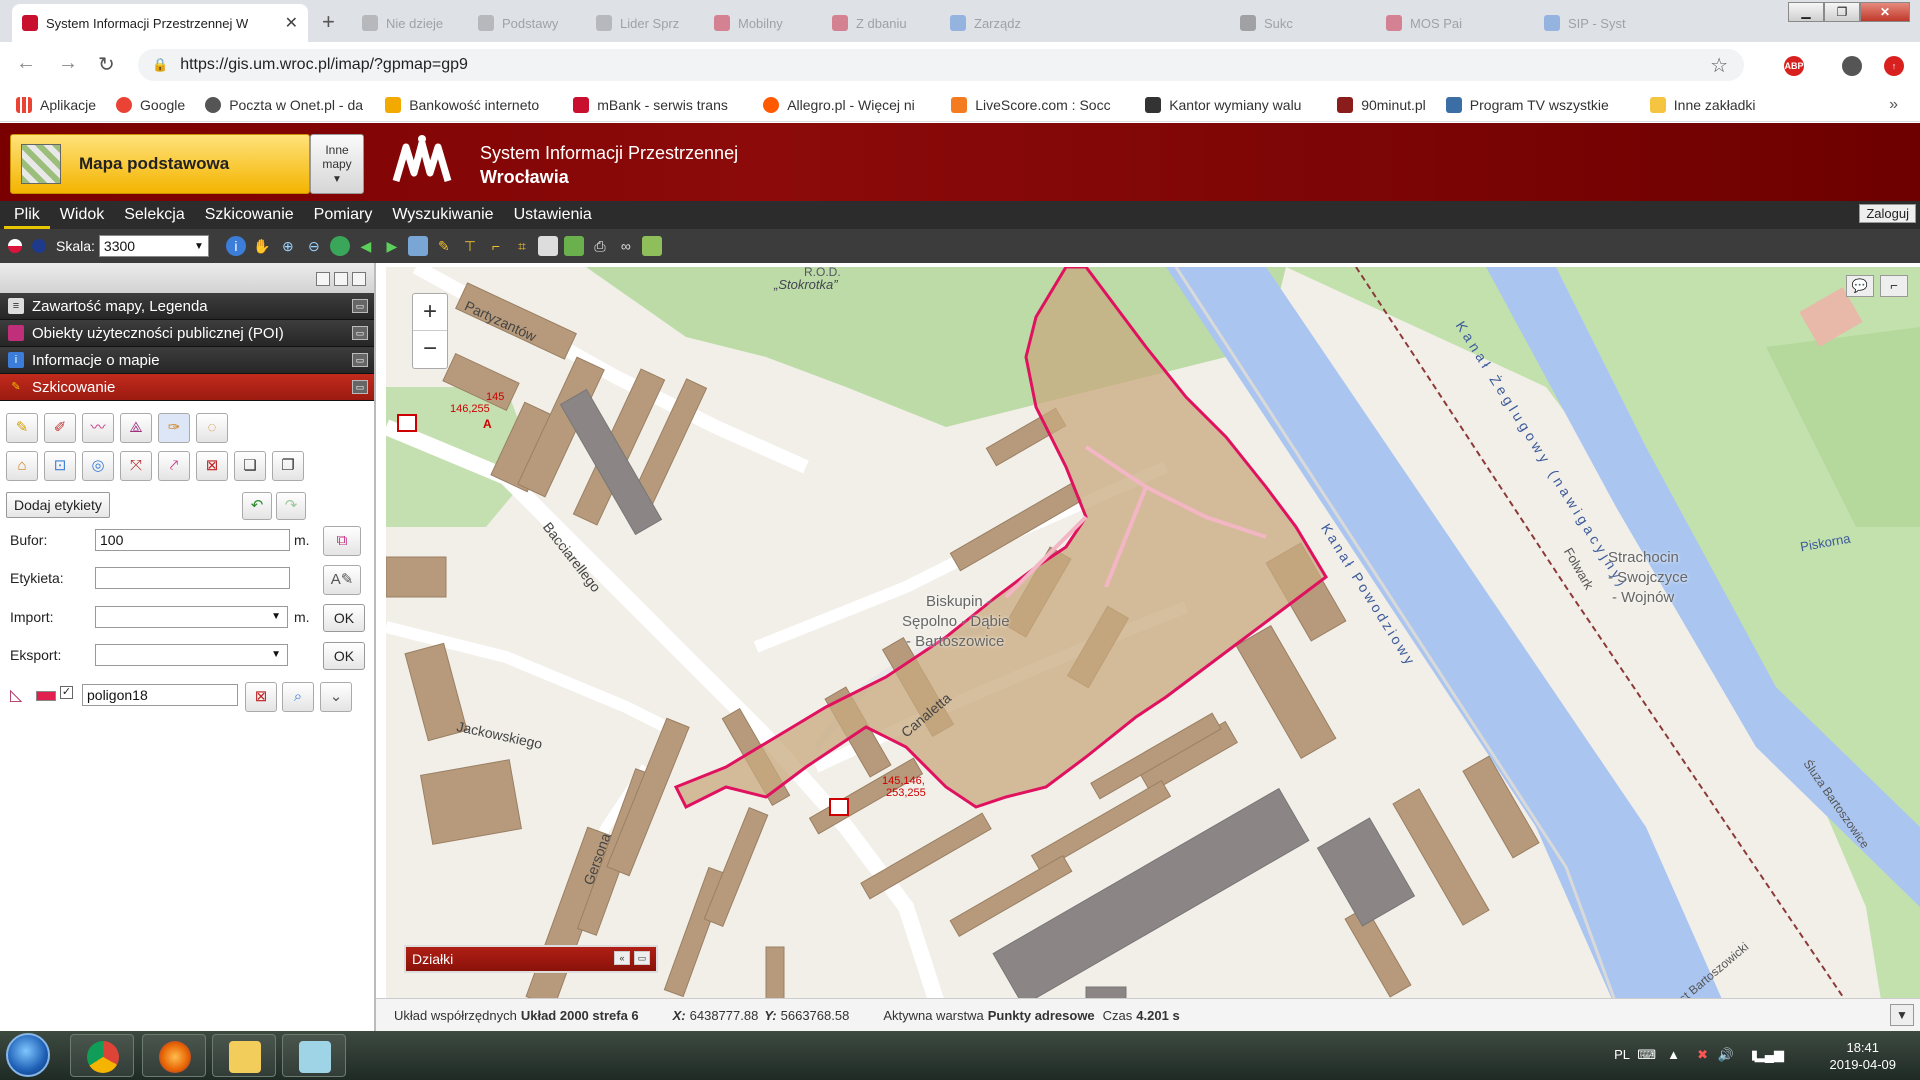  What do you see at coordinates (342, 541) in the screenshot?
I see `apply-buffer-button: ⧉` at bounding box center [342, 541].